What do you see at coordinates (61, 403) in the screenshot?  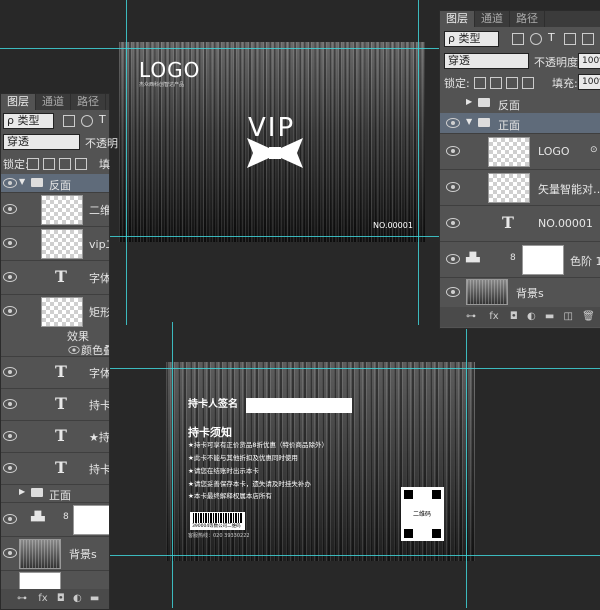 I see `text-layer-icon: T` at bounding box center [61, 403].